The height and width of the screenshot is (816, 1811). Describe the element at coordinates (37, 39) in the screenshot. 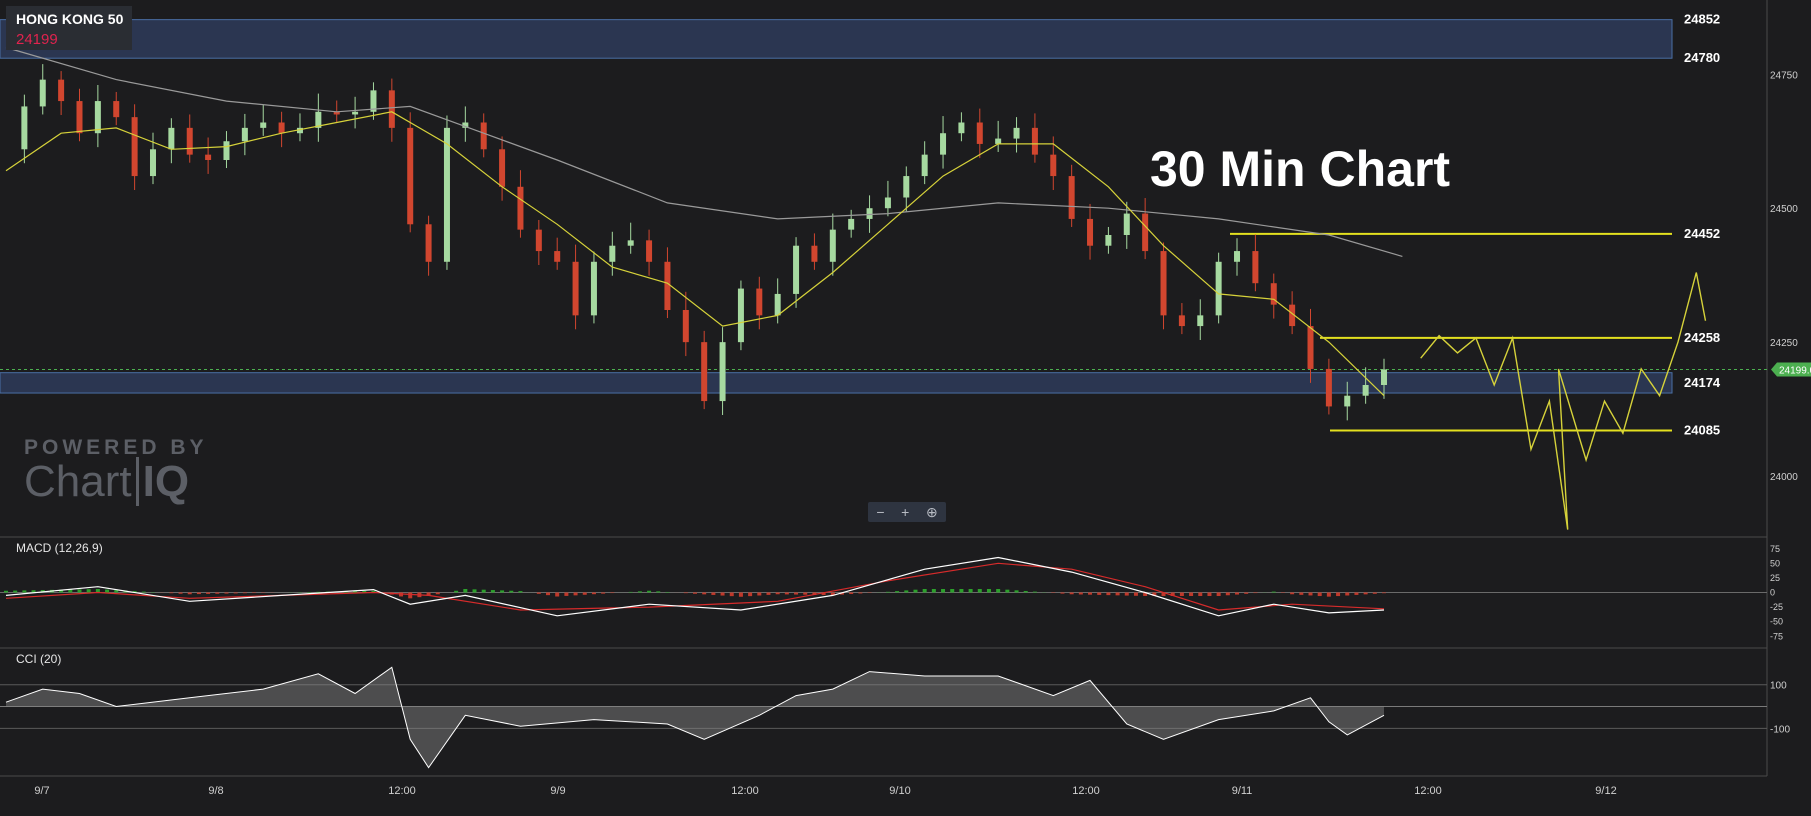

I see `ticker-price: 24199` at that location.